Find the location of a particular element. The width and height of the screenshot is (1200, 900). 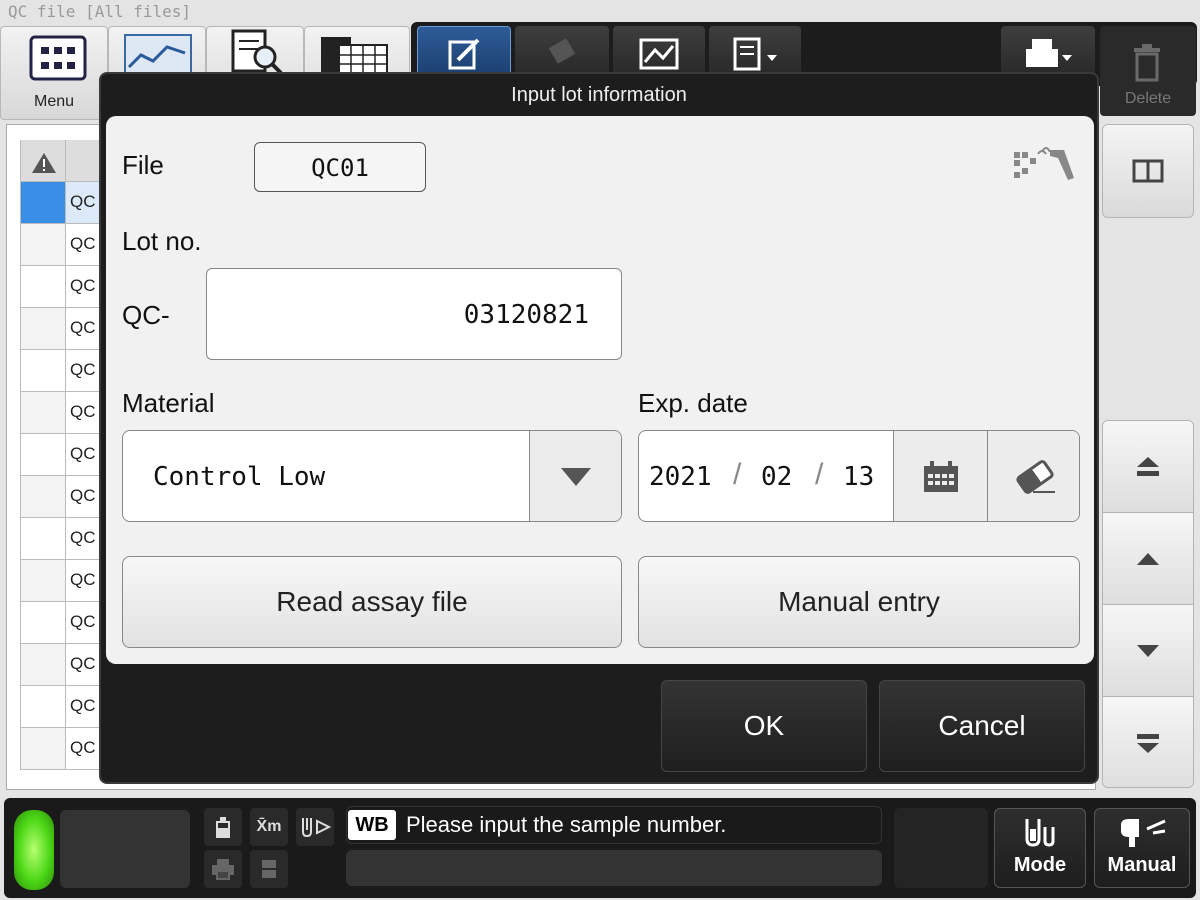

material-label: Material is located at coordinates (168, 403).